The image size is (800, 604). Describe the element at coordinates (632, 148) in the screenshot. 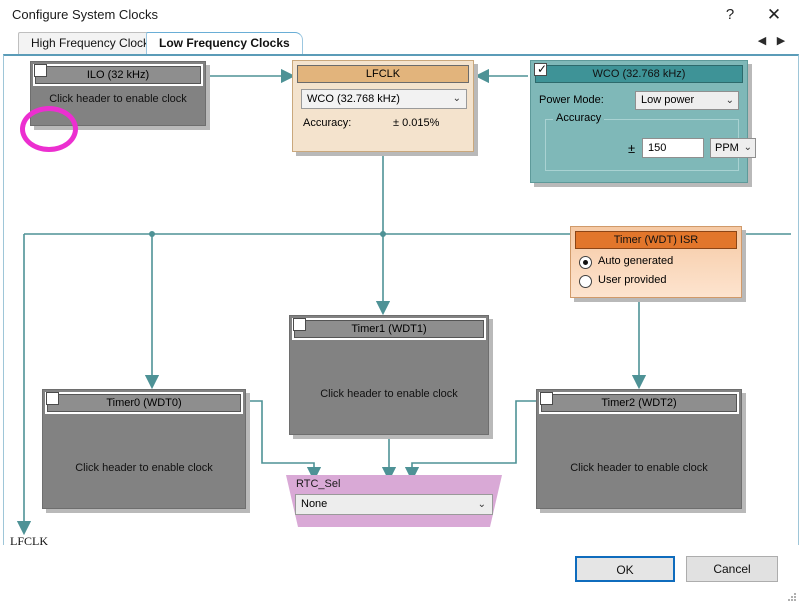

I see `plus-minus-icon: ±` at that location.